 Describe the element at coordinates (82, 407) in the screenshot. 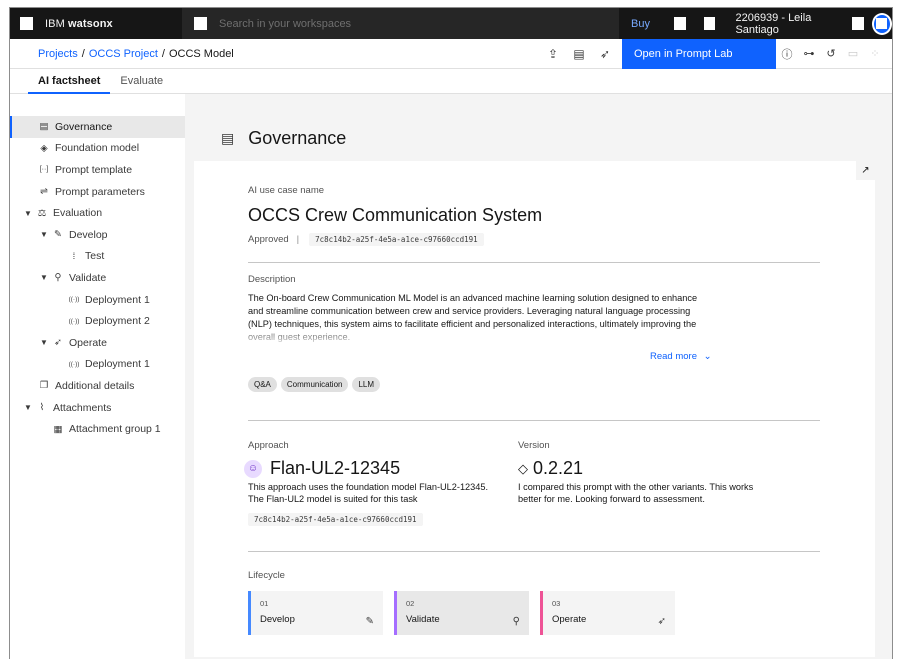

I see `sidebar-item-label: Attachments` at that location.